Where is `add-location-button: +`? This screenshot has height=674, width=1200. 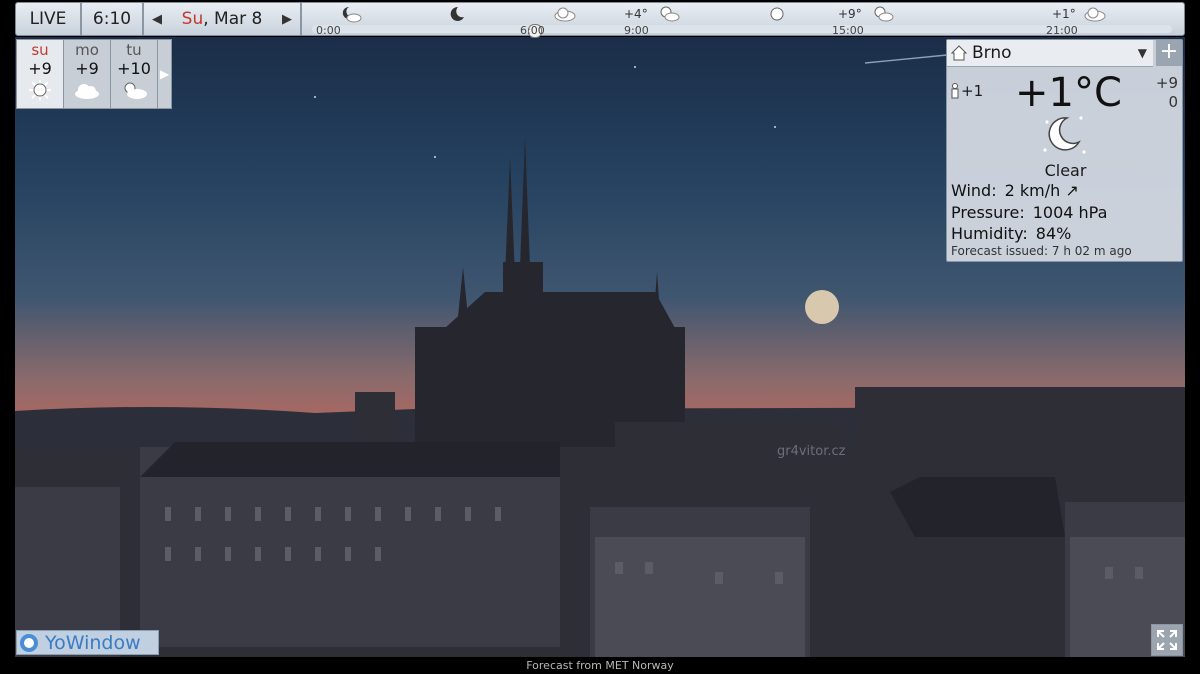 add-location-button: + is located at coordinates (1169, 53).